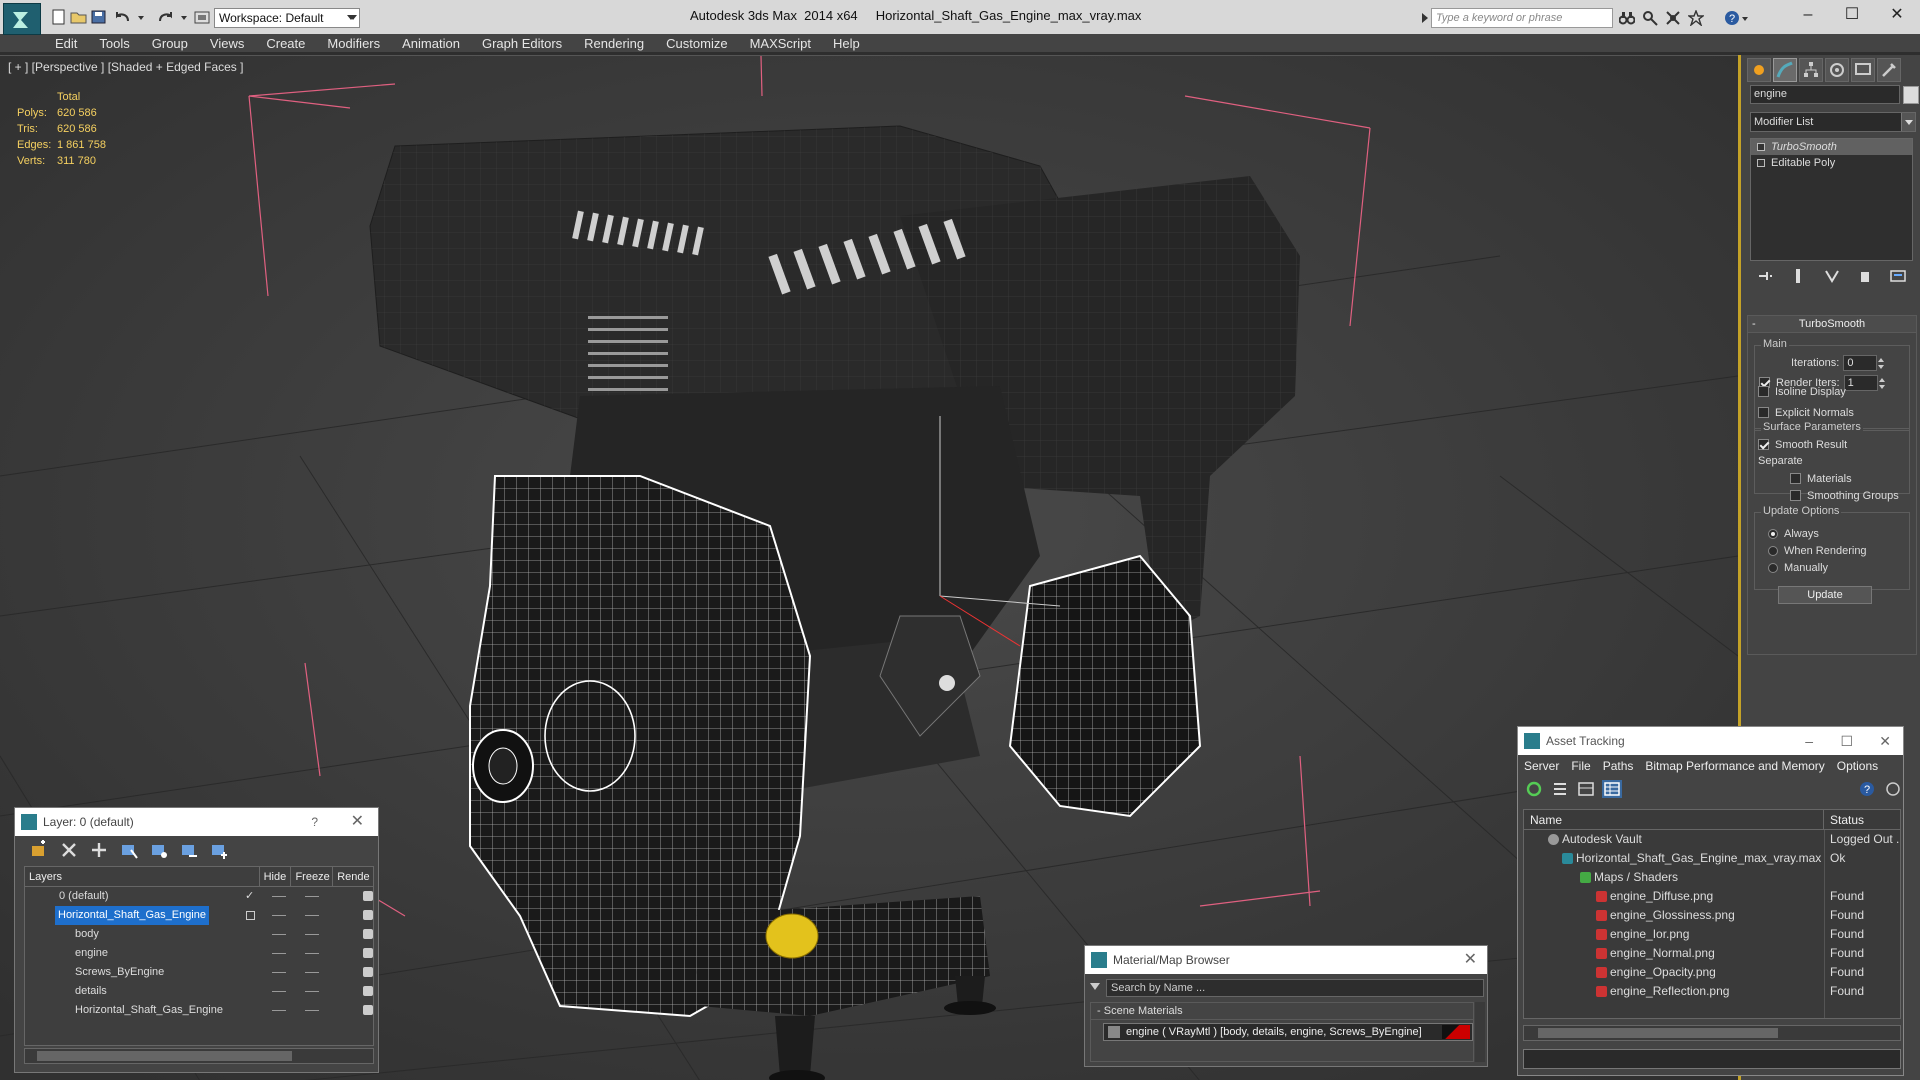 This screenshot has height=1080, width=1920. Describe the element at coordinates (185, 17) in the screenshot. I see `redo-dropdown-icon` at that location.